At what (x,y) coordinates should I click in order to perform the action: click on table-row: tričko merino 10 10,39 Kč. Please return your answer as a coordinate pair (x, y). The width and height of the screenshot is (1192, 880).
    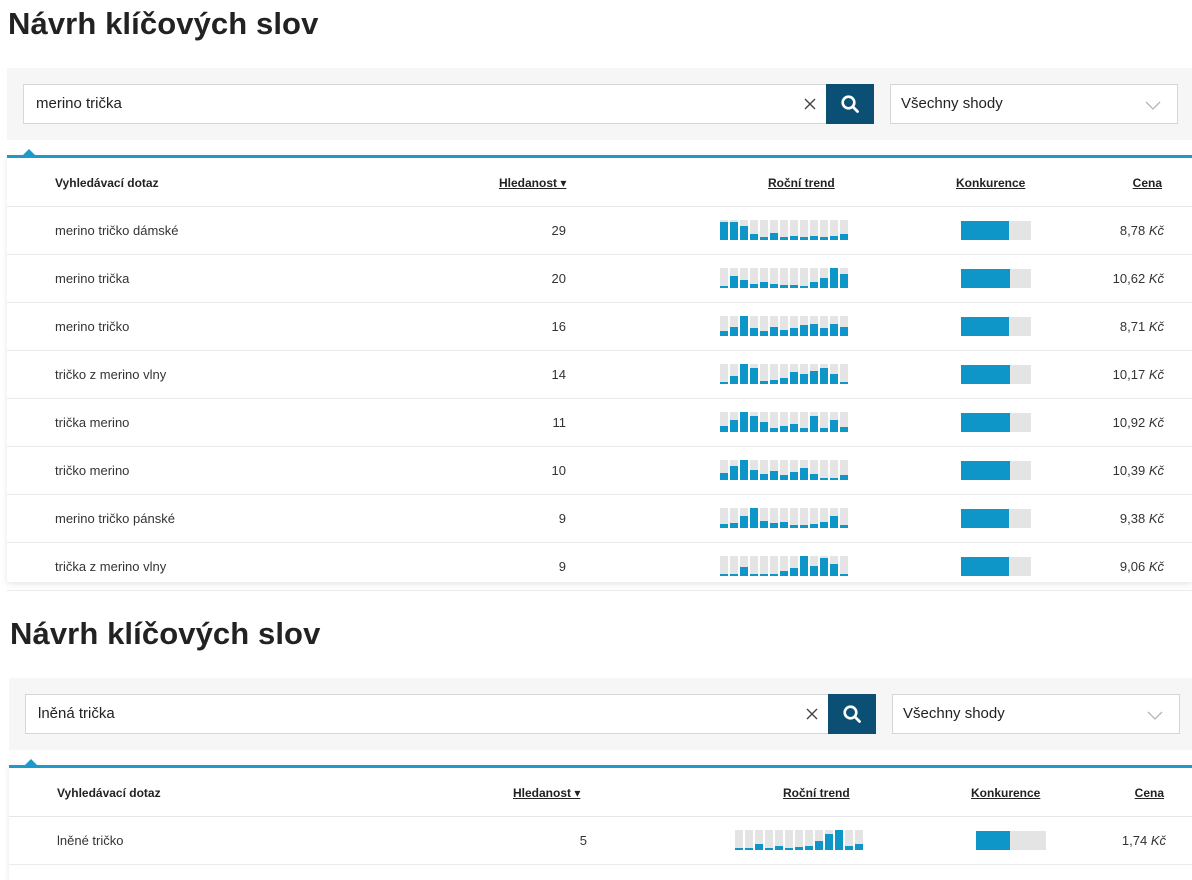
    Looking at the image, I should click on (599, 471).